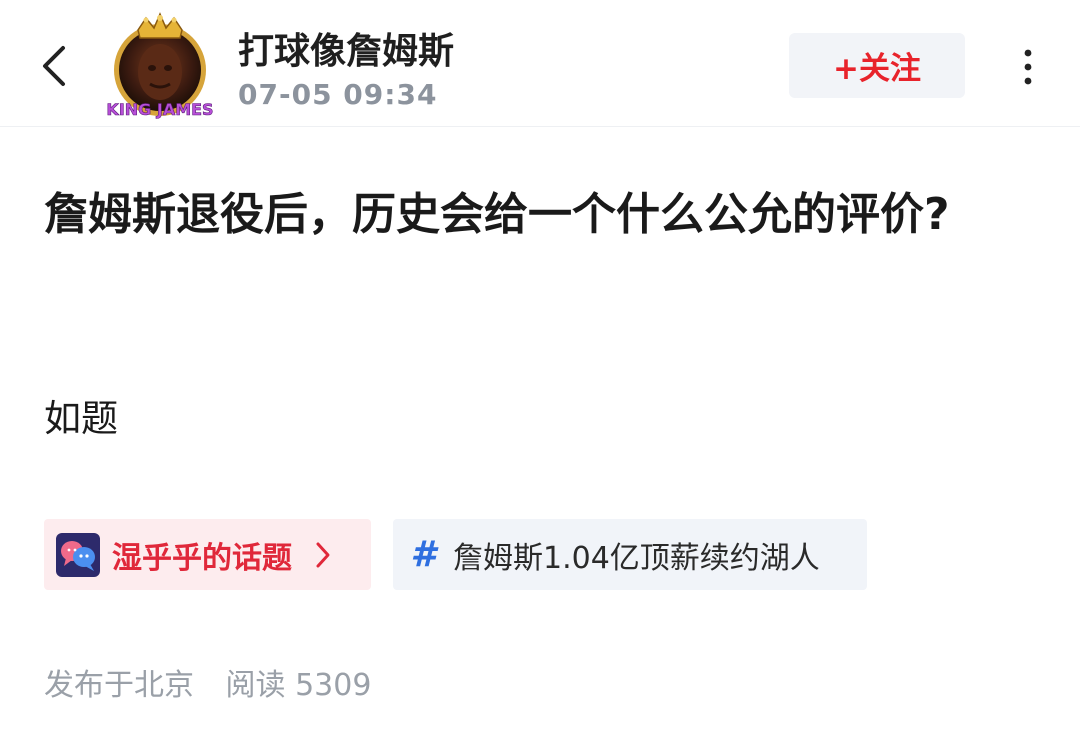  I want to click on post-location: 发布于北京, so click(119, 685).